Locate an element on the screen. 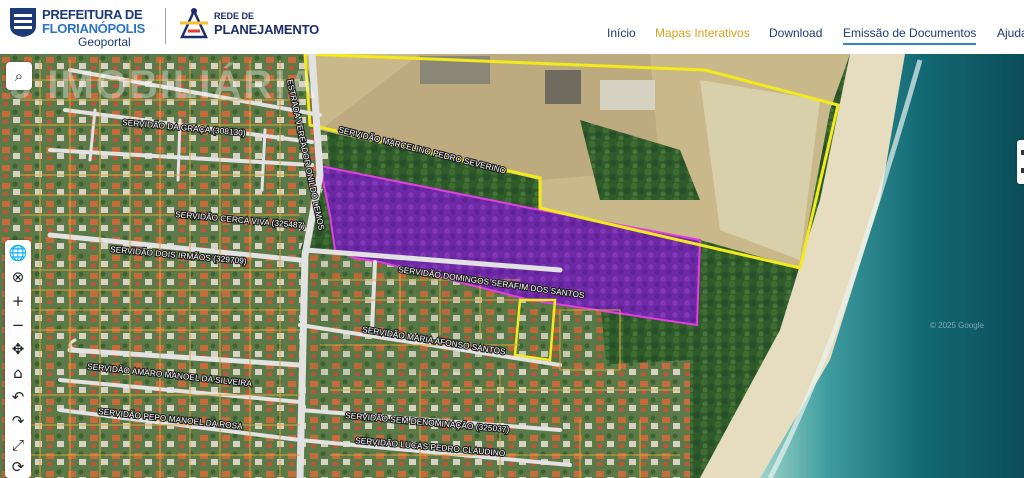 This screenshot has height=478, width=1024. nav-emissao-documentos: Emissão de Documentos is located at coordinates (910, 35).